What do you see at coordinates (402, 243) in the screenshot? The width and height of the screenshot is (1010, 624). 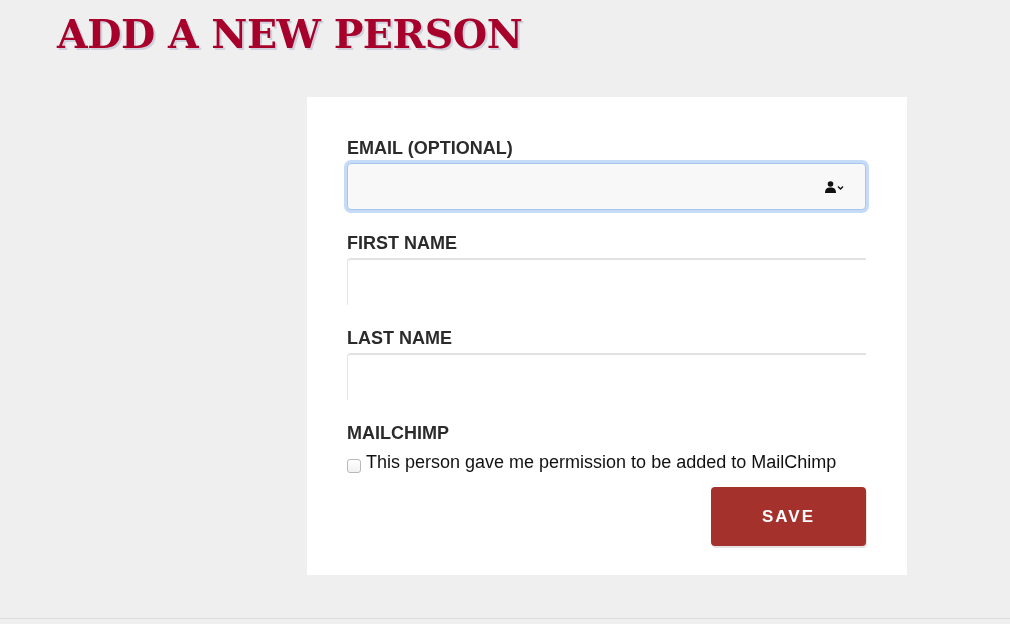 I see `field-label: FIRST NAME` at bounding box center [402, 243].